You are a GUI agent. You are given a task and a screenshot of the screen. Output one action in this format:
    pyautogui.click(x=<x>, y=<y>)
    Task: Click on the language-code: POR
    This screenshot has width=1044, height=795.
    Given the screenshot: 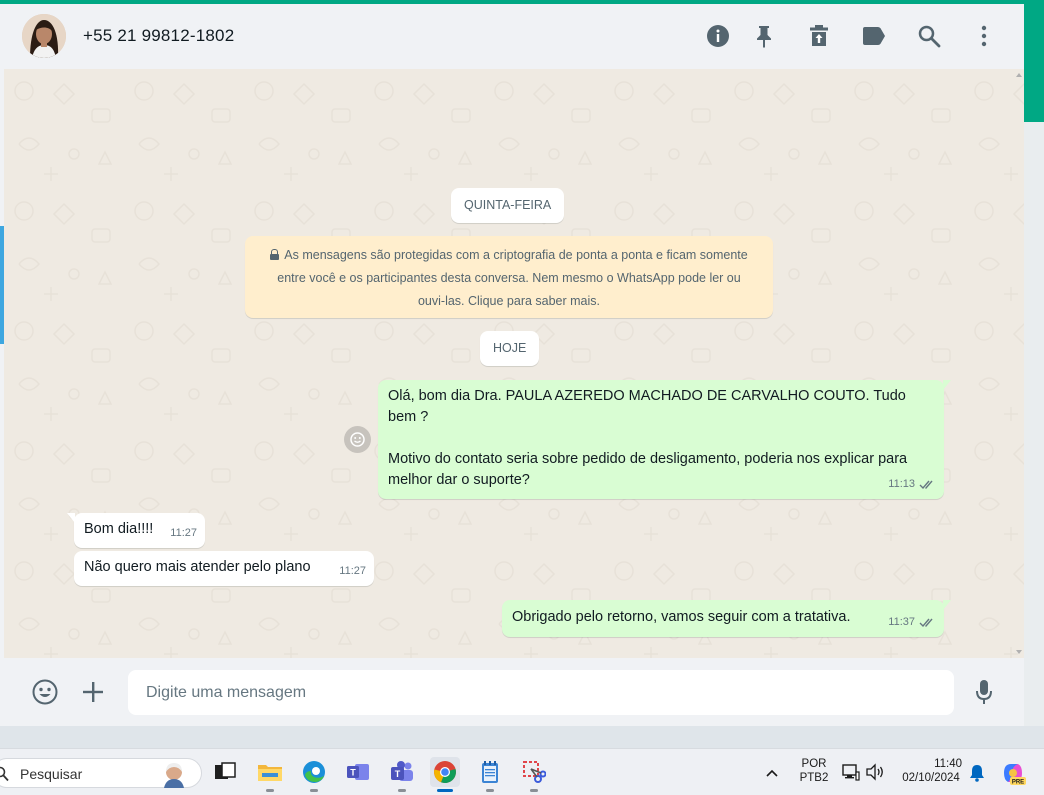 What is the action you would take?
    pyautogui.click(x=814, y=764)
    